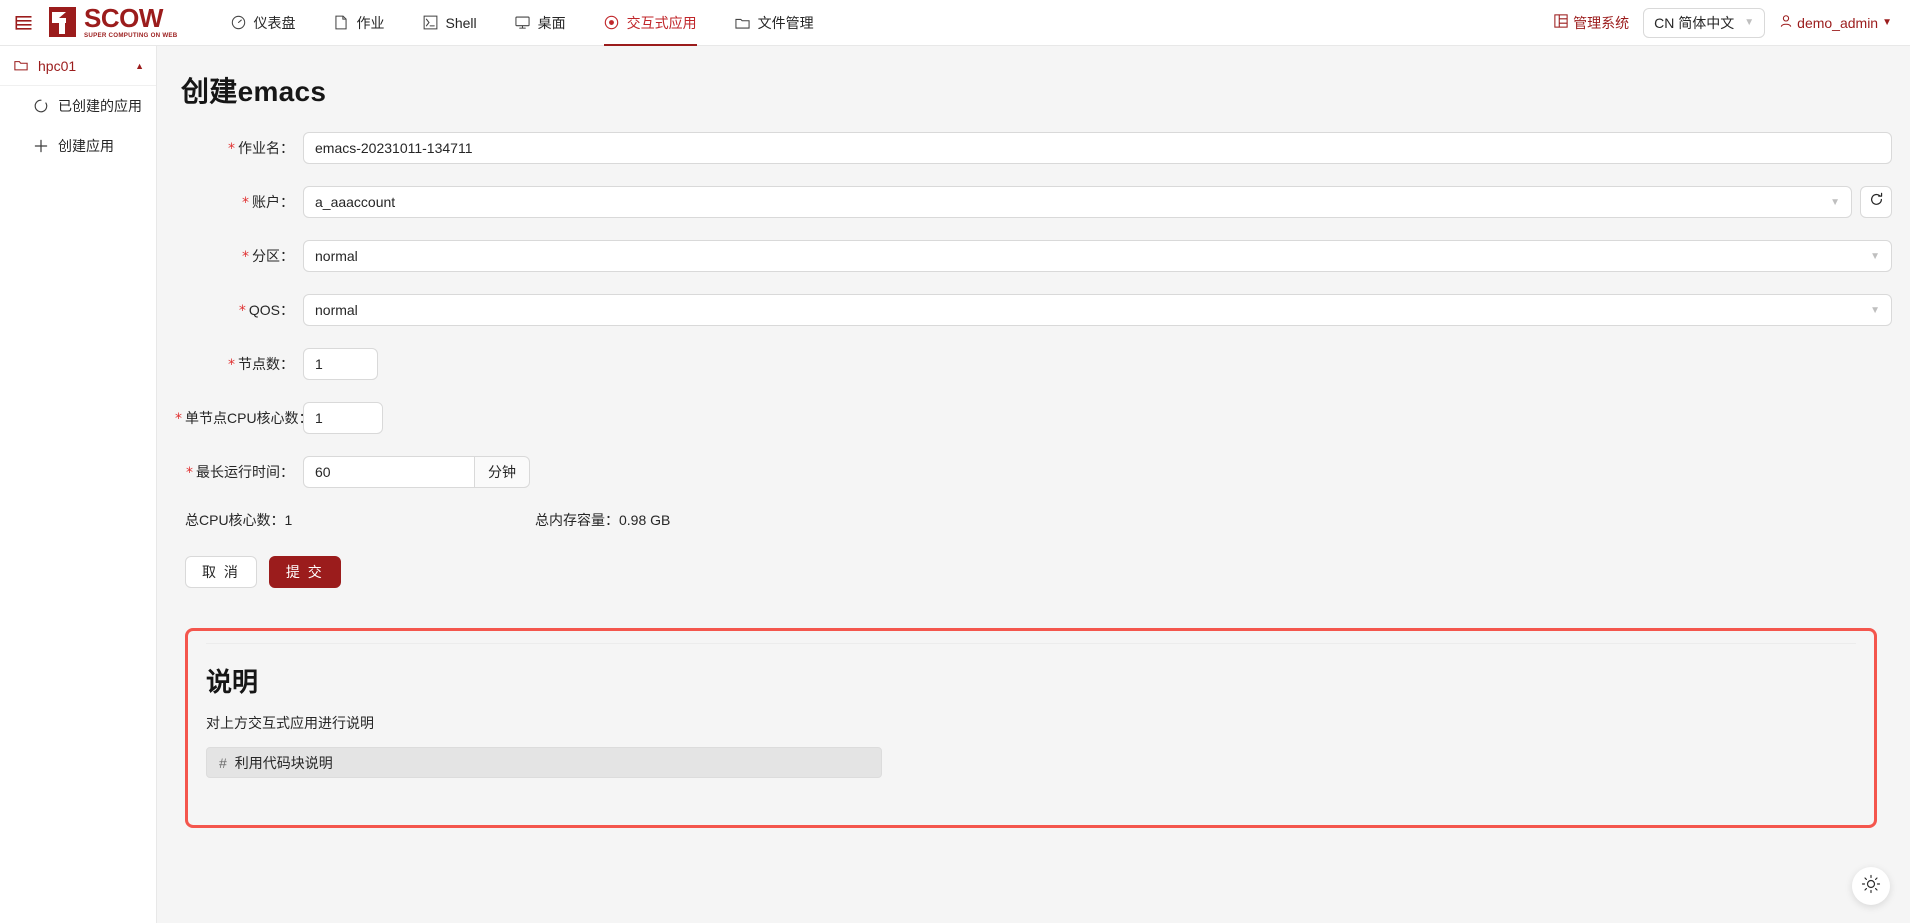 The height and width of the screenshot is (923, 1910). I want to click on node-count-input, so click(340, 364).